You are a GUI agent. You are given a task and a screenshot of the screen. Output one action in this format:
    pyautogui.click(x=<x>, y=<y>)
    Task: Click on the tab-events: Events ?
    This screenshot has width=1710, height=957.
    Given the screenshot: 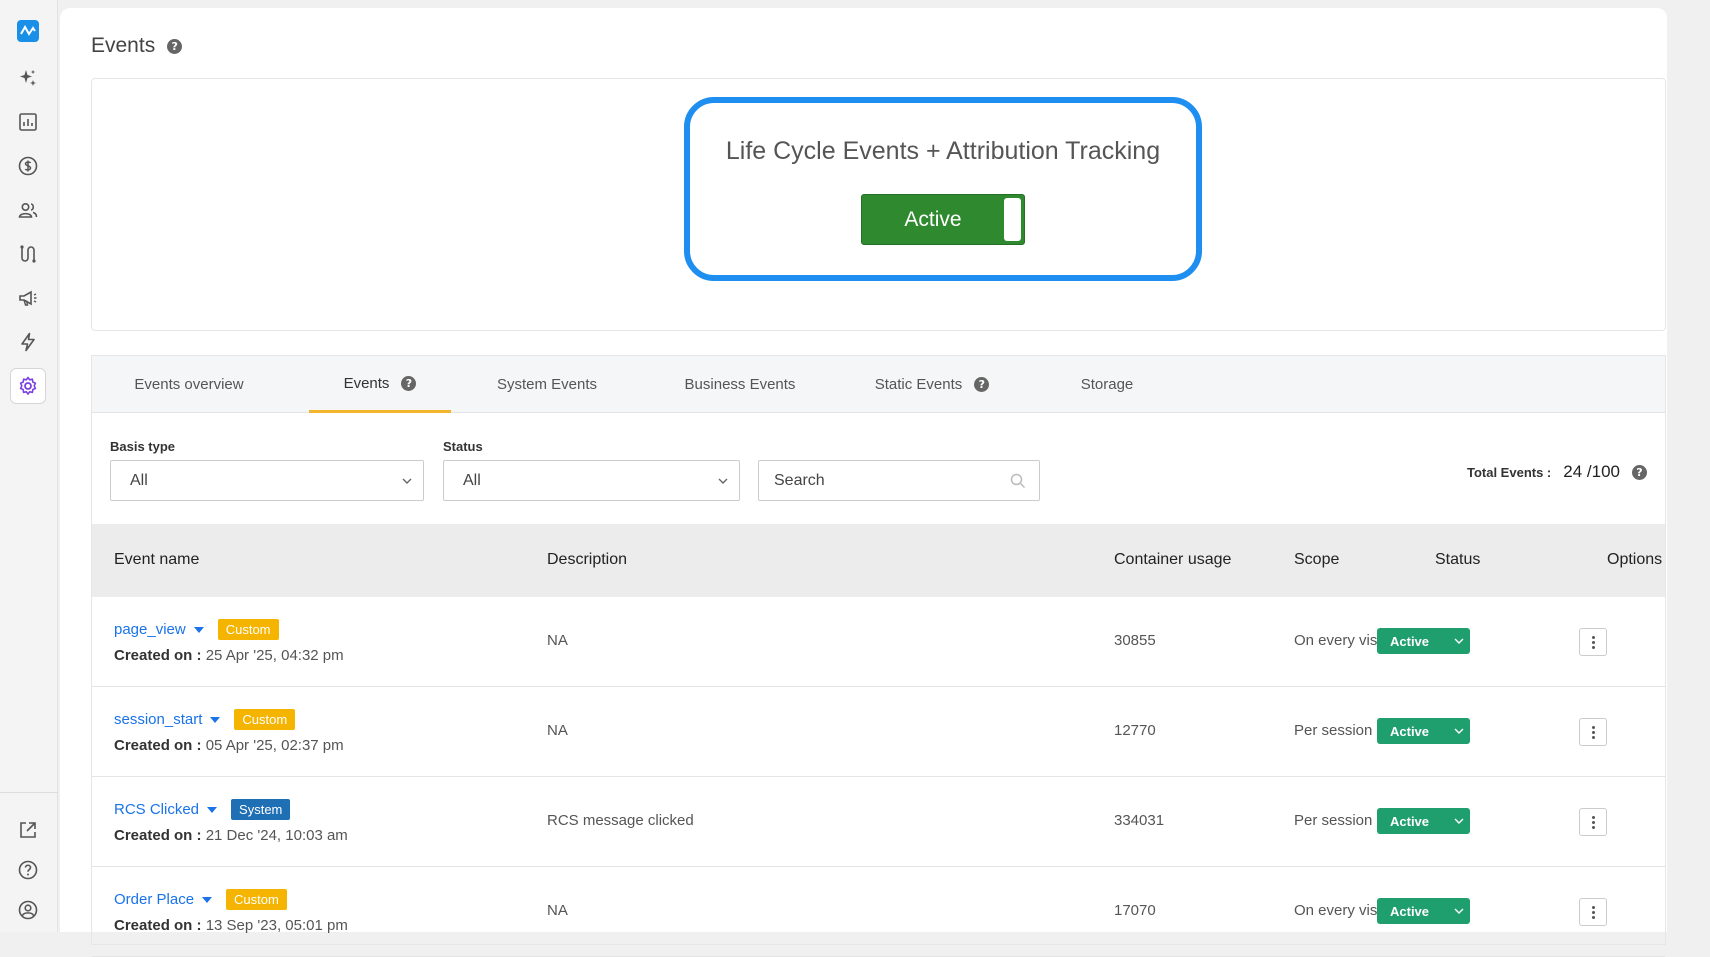 What is the action you would take?
    pyautogui.click(x=380, y=384)
    